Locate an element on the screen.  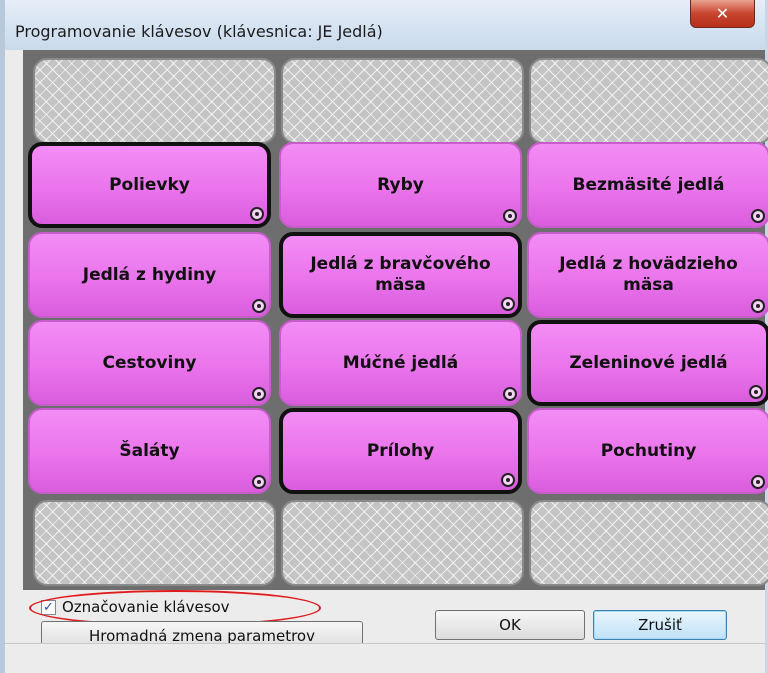
key-label: Ryby is located at coordinates (400, 184).